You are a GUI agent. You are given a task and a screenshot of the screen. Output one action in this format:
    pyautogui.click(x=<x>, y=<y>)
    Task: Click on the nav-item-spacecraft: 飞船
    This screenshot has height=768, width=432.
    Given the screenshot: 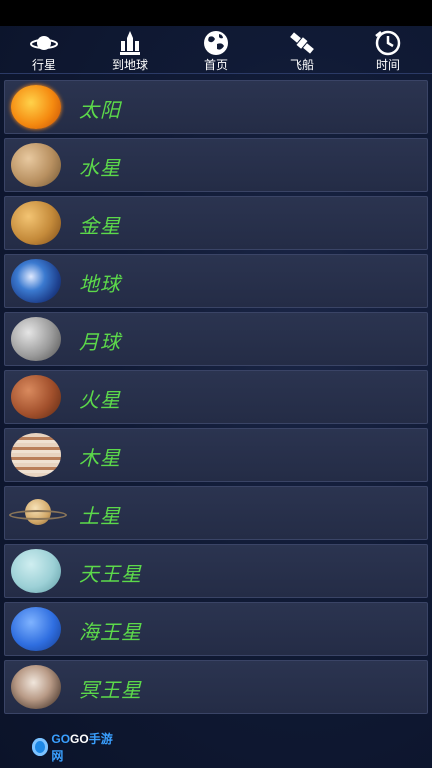 What is the action you would take?
    pyautogui.click(x=302, y=50)
    